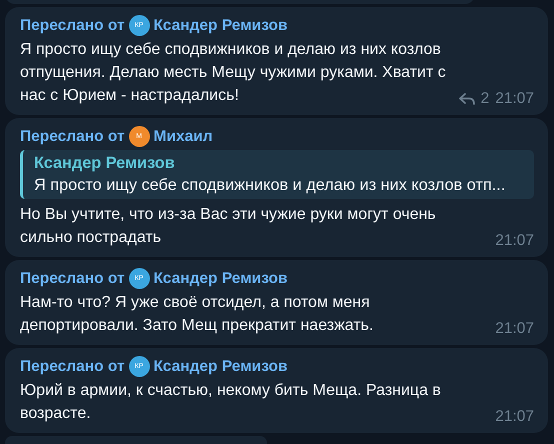 This screenshot has width=554, height=444. Describe the element at coordinates (231, 402) in the screenshot. I see `message-text: Юрий в армии, к счастью, некому бить Меща. Разница в возрасте.` at that location.